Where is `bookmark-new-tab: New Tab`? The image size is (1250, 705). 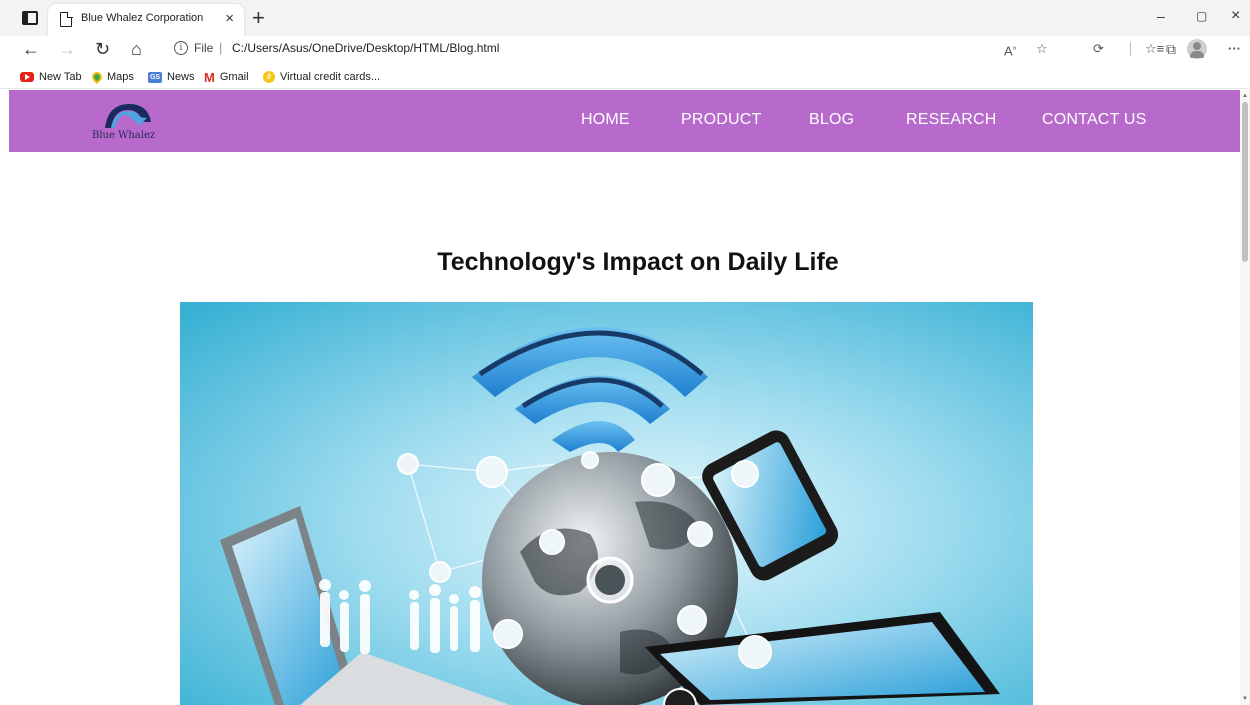
bookmark-new-tab: New Tab is located at coordinates (51, 77).